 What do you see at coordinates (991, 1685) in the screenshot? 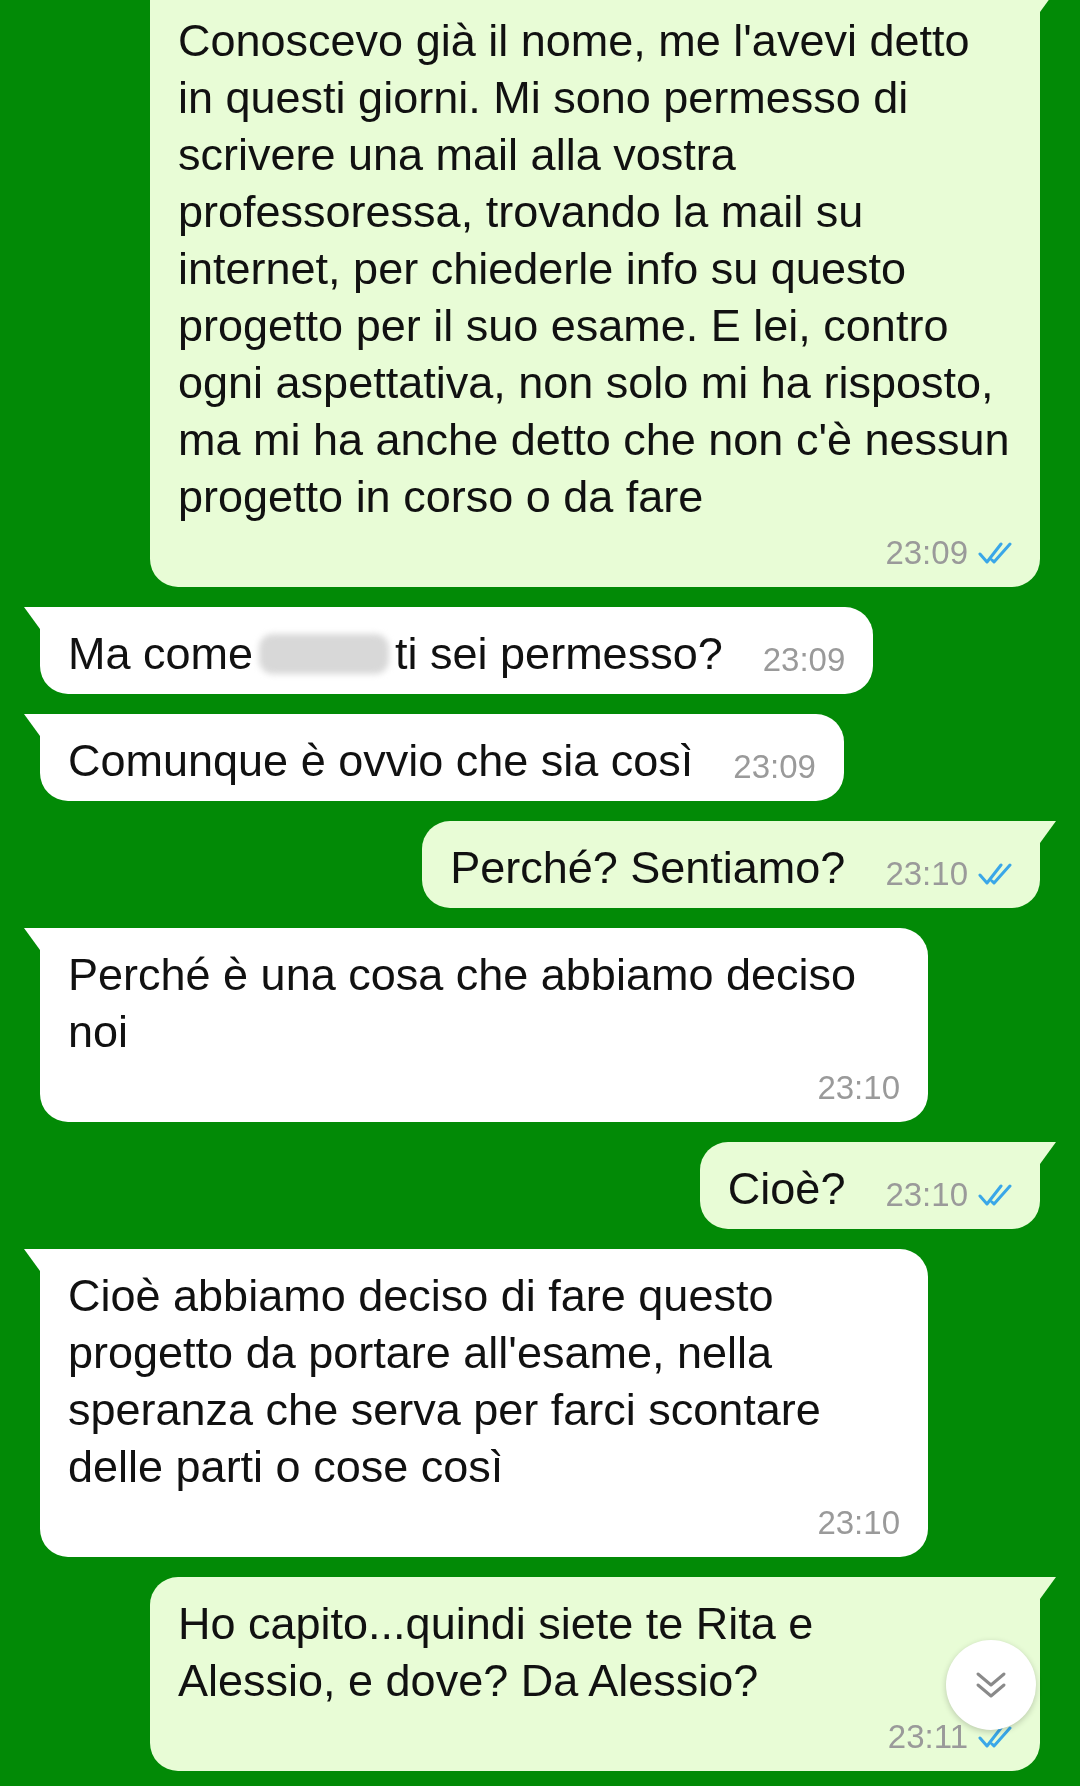
I see `double-chevron-down-icon` at bounding box center [991, 1685].